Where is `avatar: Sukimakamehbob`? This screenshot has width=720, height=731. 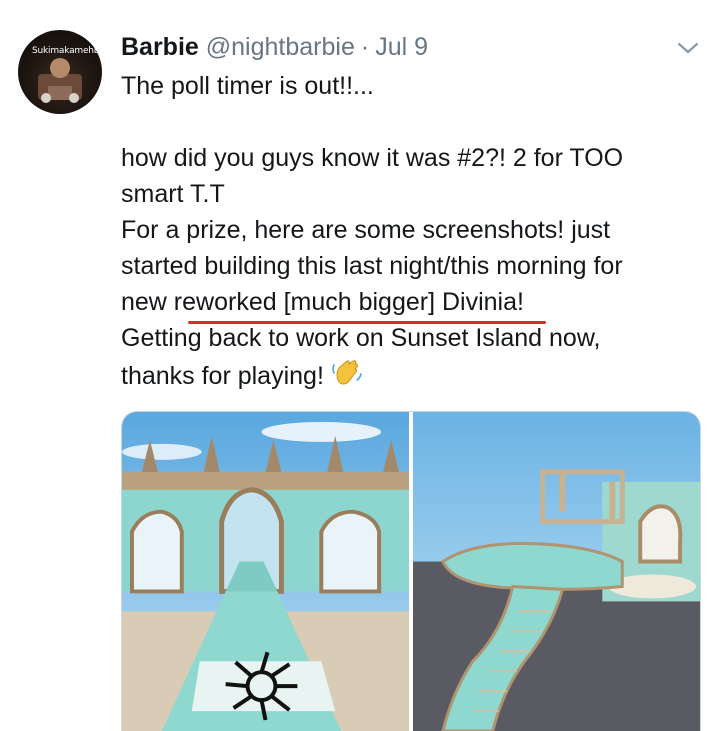 avatar: Sukimakamehbob is located at coordinates (60, 72).